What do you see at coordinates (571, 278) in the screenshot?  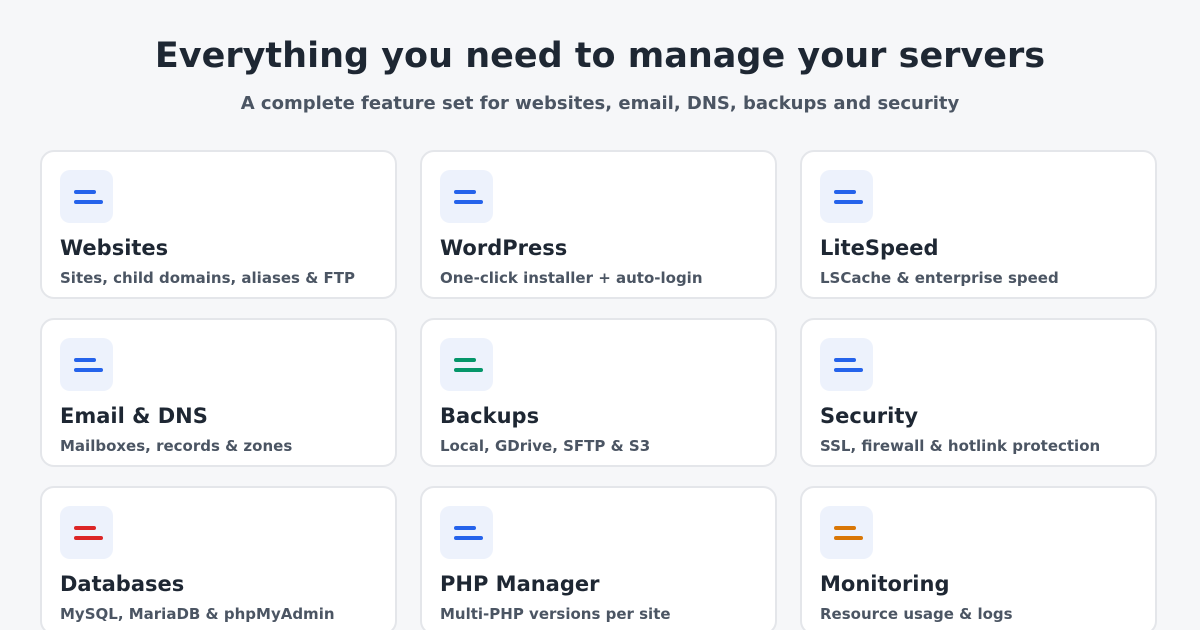 I see `feature-description: One-click installer + auto-login` at bounding box center [571, 278].